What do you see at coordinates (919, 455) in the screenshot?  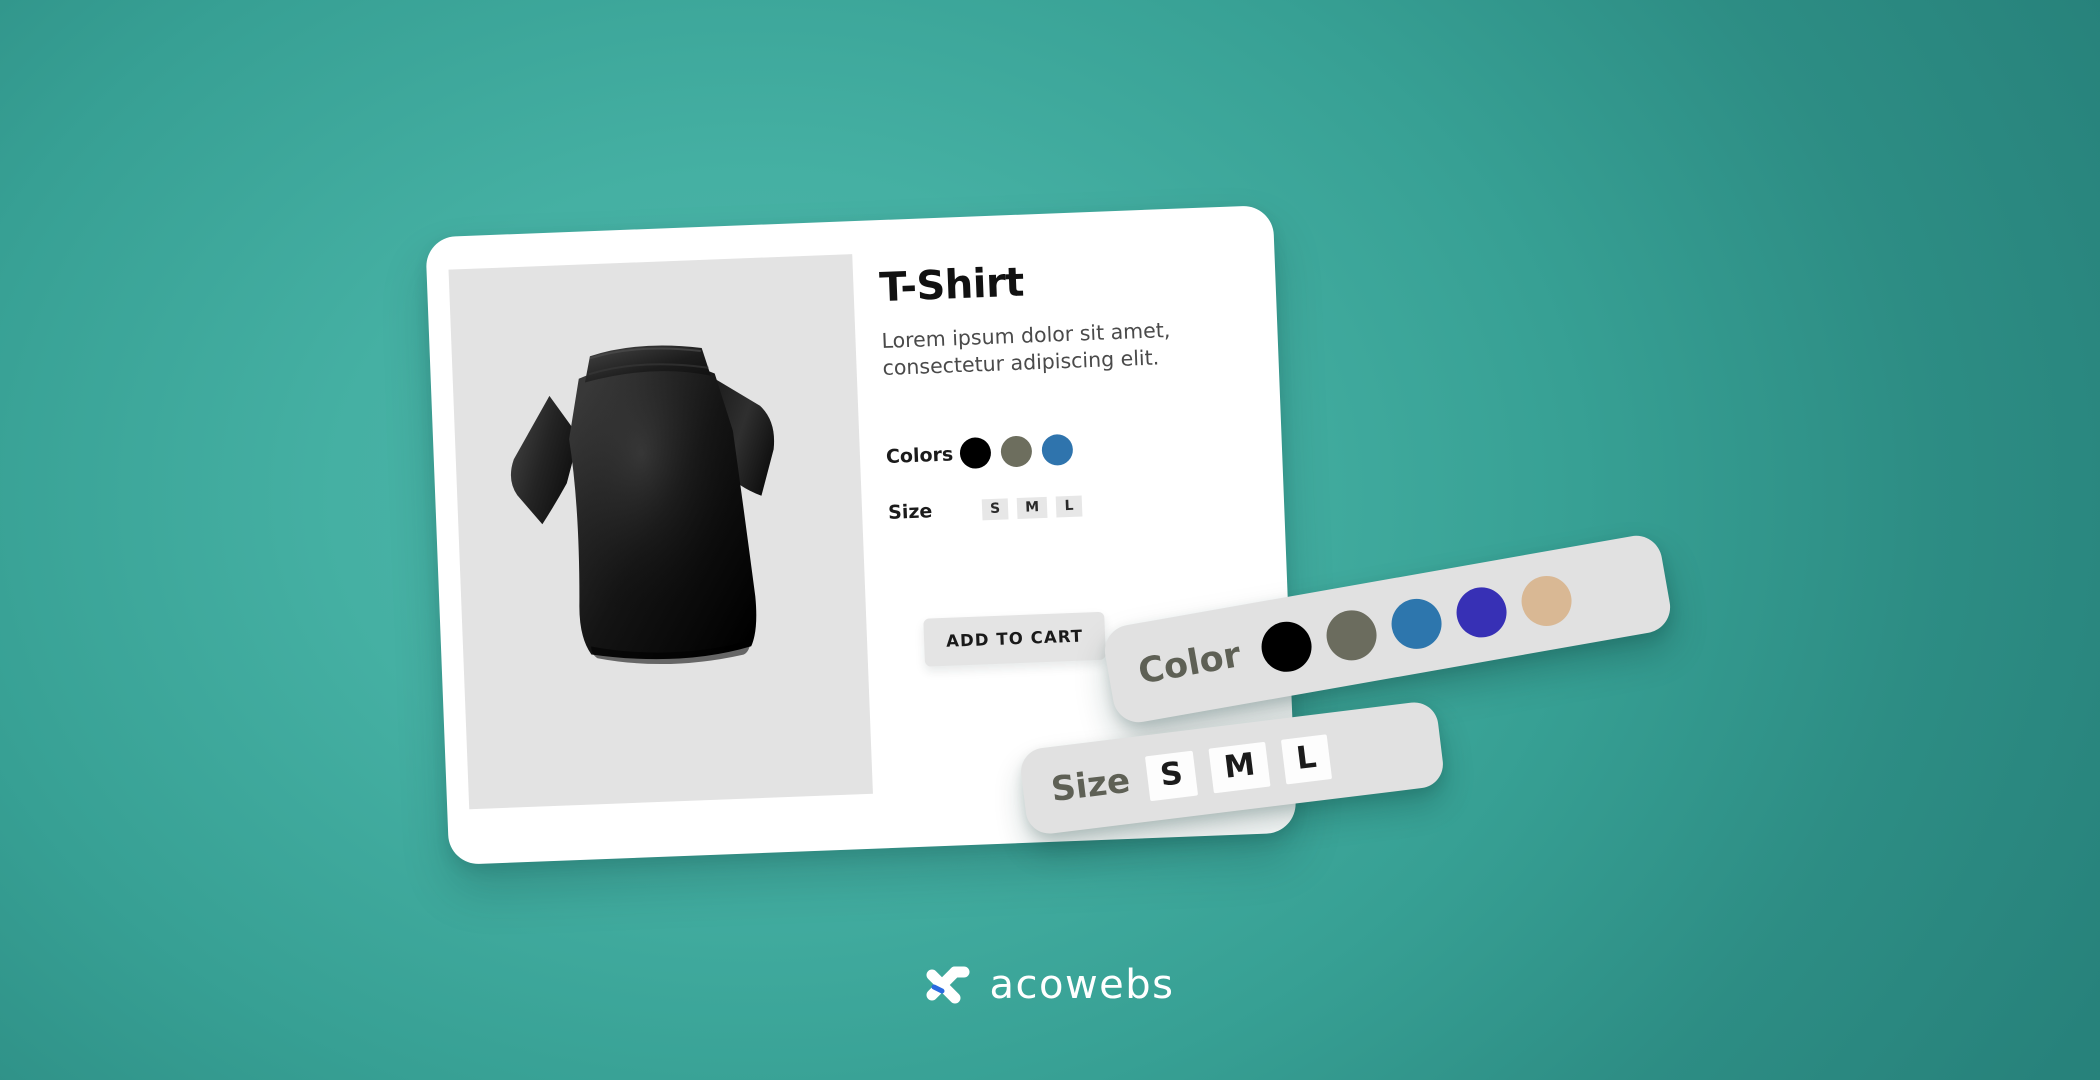 I see `colors-label: Colors` at bounding box center [919, 455].